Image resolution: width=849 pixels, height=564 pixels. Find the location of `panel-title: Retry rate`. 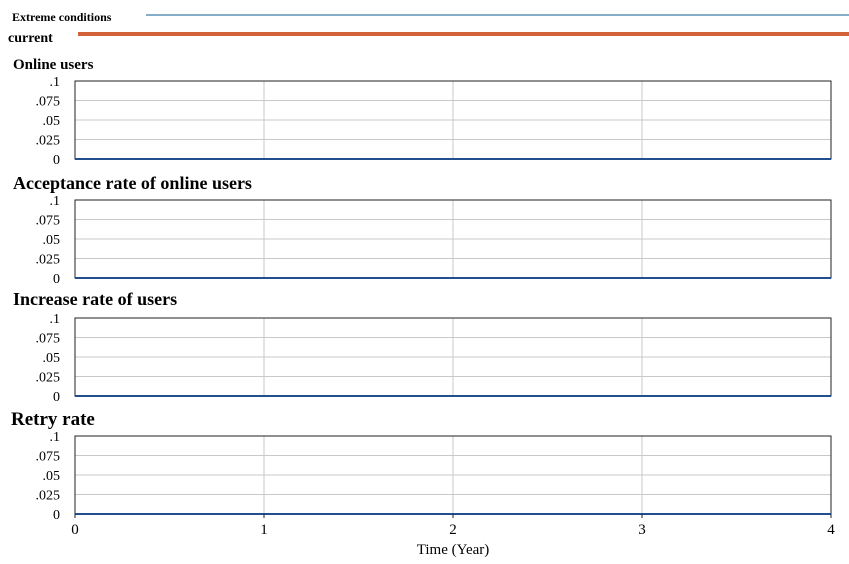

panel-title: Retry rate is located at coordinates (53, 419).